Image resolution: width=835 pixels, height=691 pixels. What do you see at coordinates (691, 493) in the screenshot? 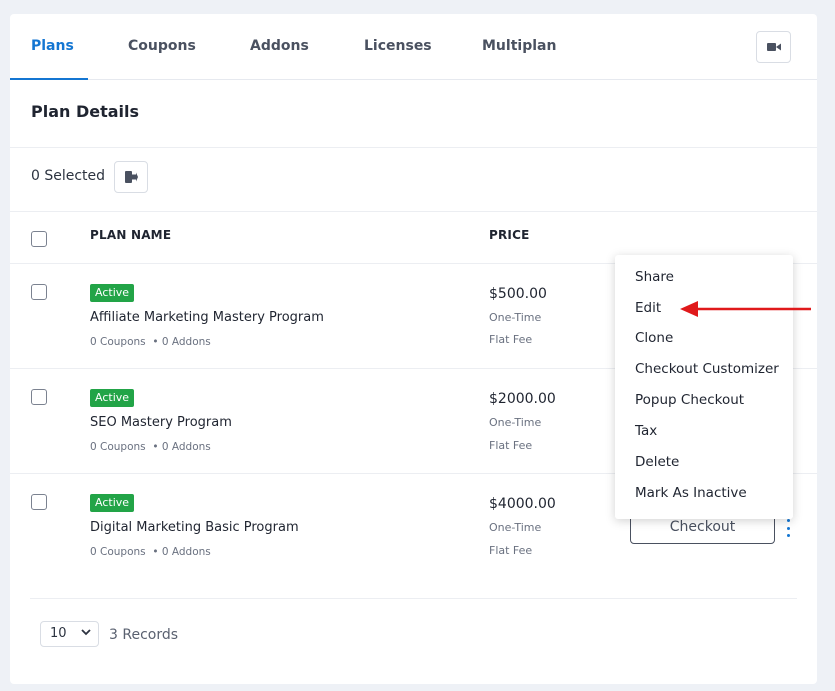
I see `menu-item-mark-inactive: Mark As Inactive` at bounding box center [691, 493].